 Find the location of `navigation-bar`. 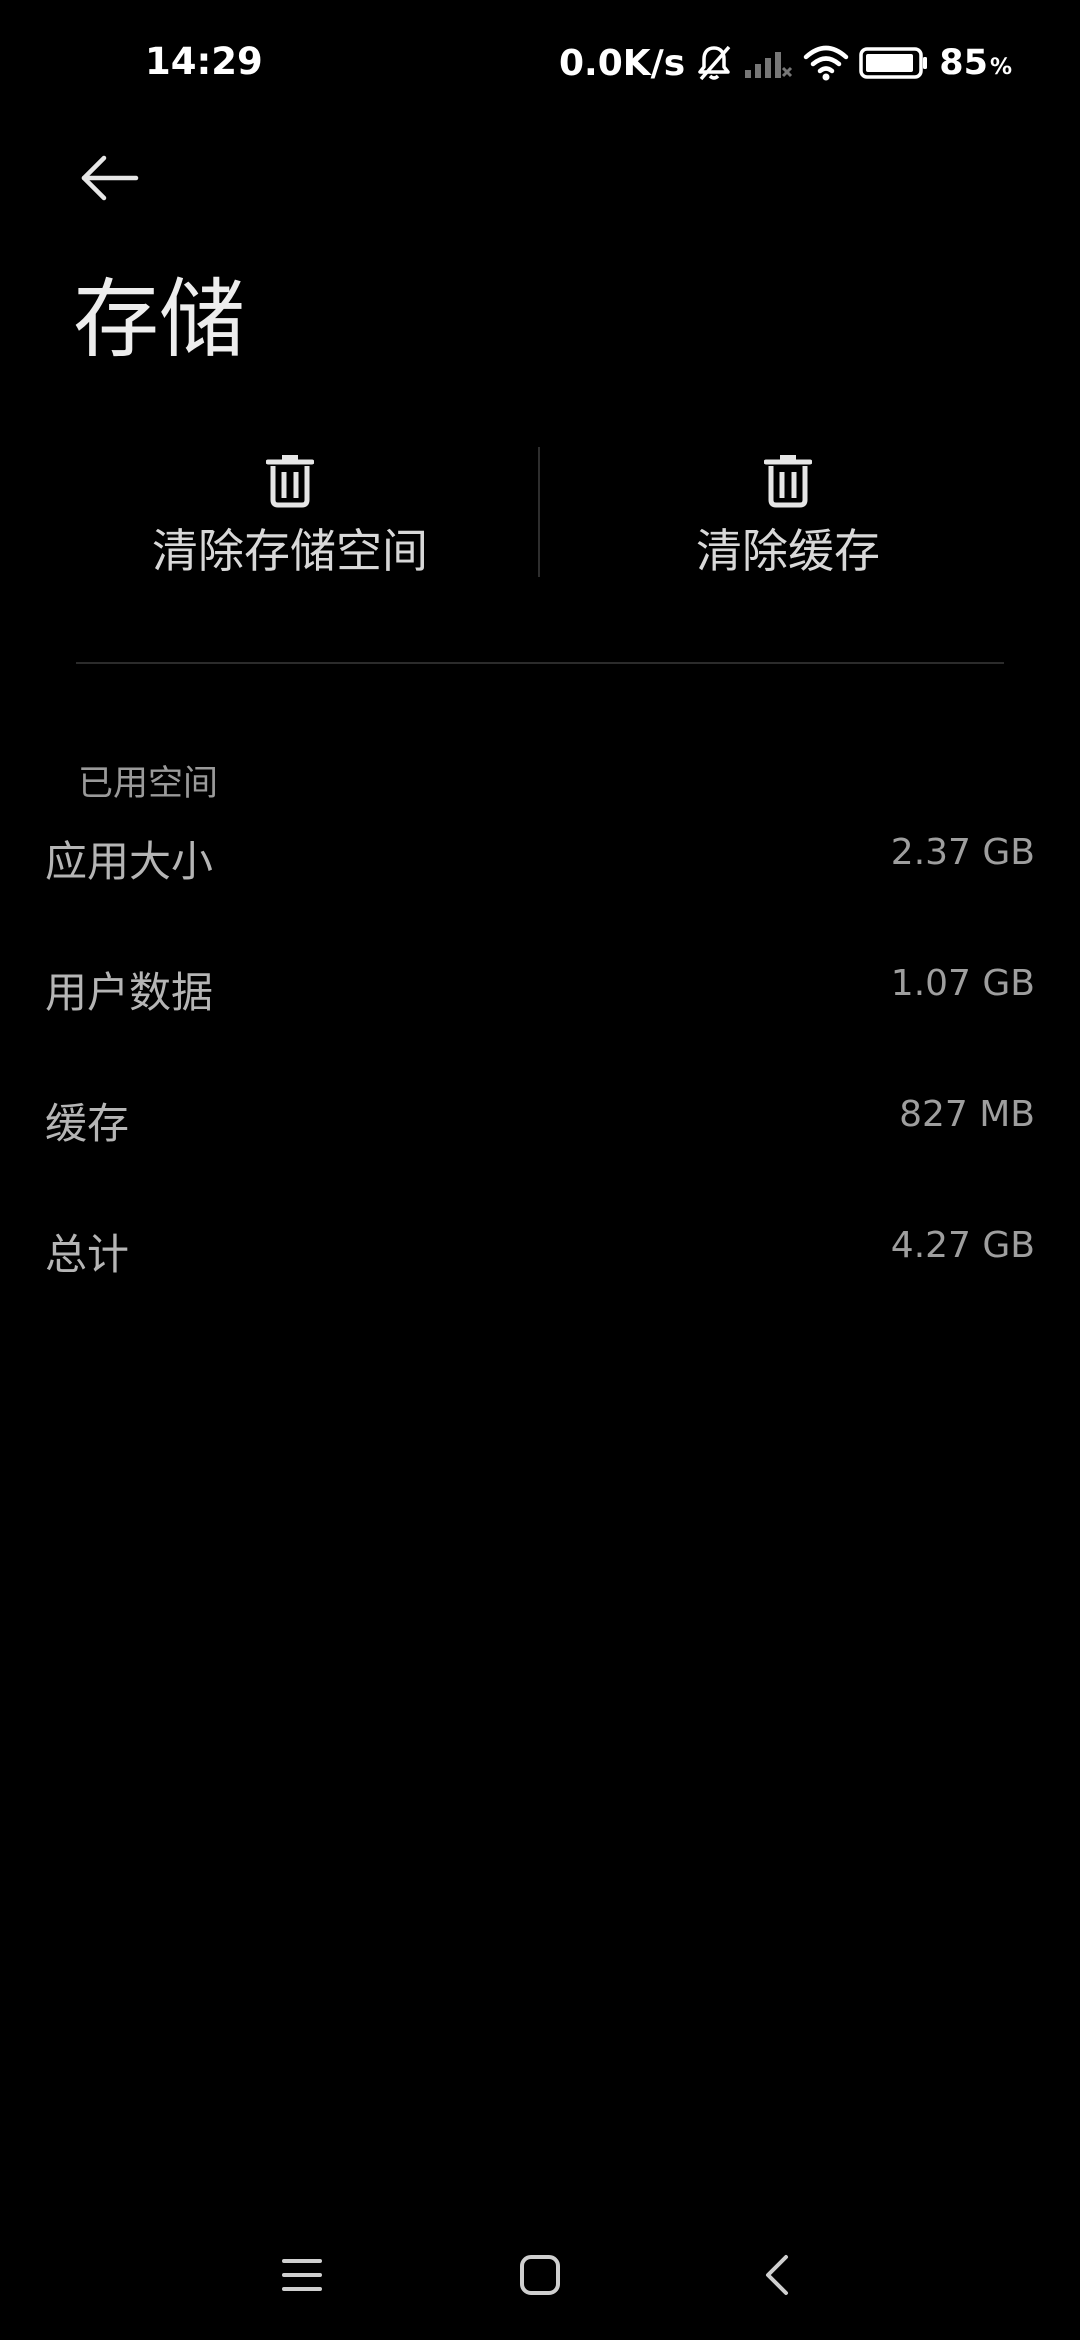

navigation-bar is located at coordinates (540, 2275).